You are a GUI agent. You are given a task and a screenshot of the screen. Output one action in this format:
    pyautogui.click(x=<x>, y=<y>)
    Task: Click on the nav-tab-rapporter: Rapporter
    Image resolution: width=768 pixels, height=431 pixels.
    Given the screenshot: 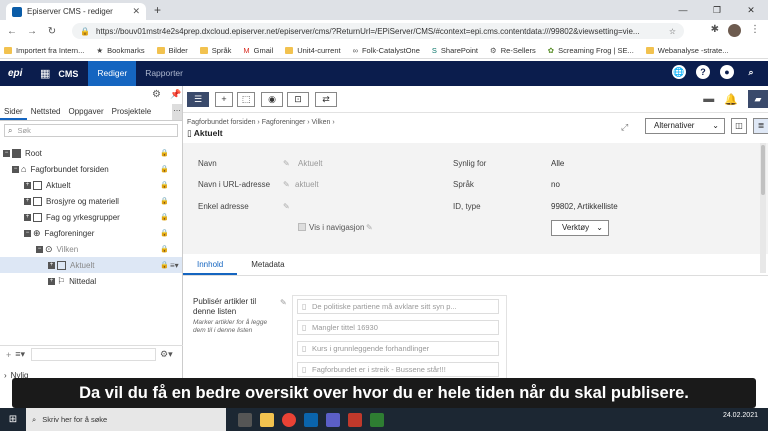 What is the action you would take?
    pyautogui.click(x=164, y=73)
    